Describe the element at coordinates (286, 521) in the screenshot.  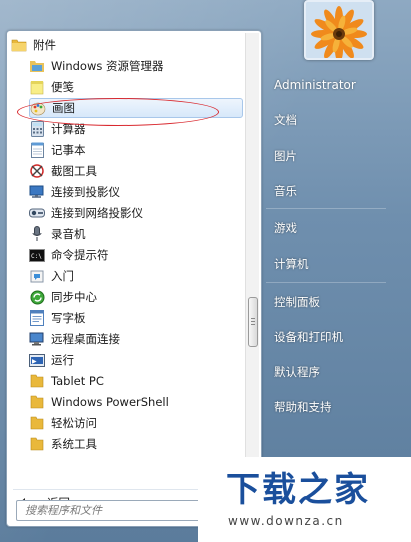
I see `watermark-url: www.downza.cn` at that location.